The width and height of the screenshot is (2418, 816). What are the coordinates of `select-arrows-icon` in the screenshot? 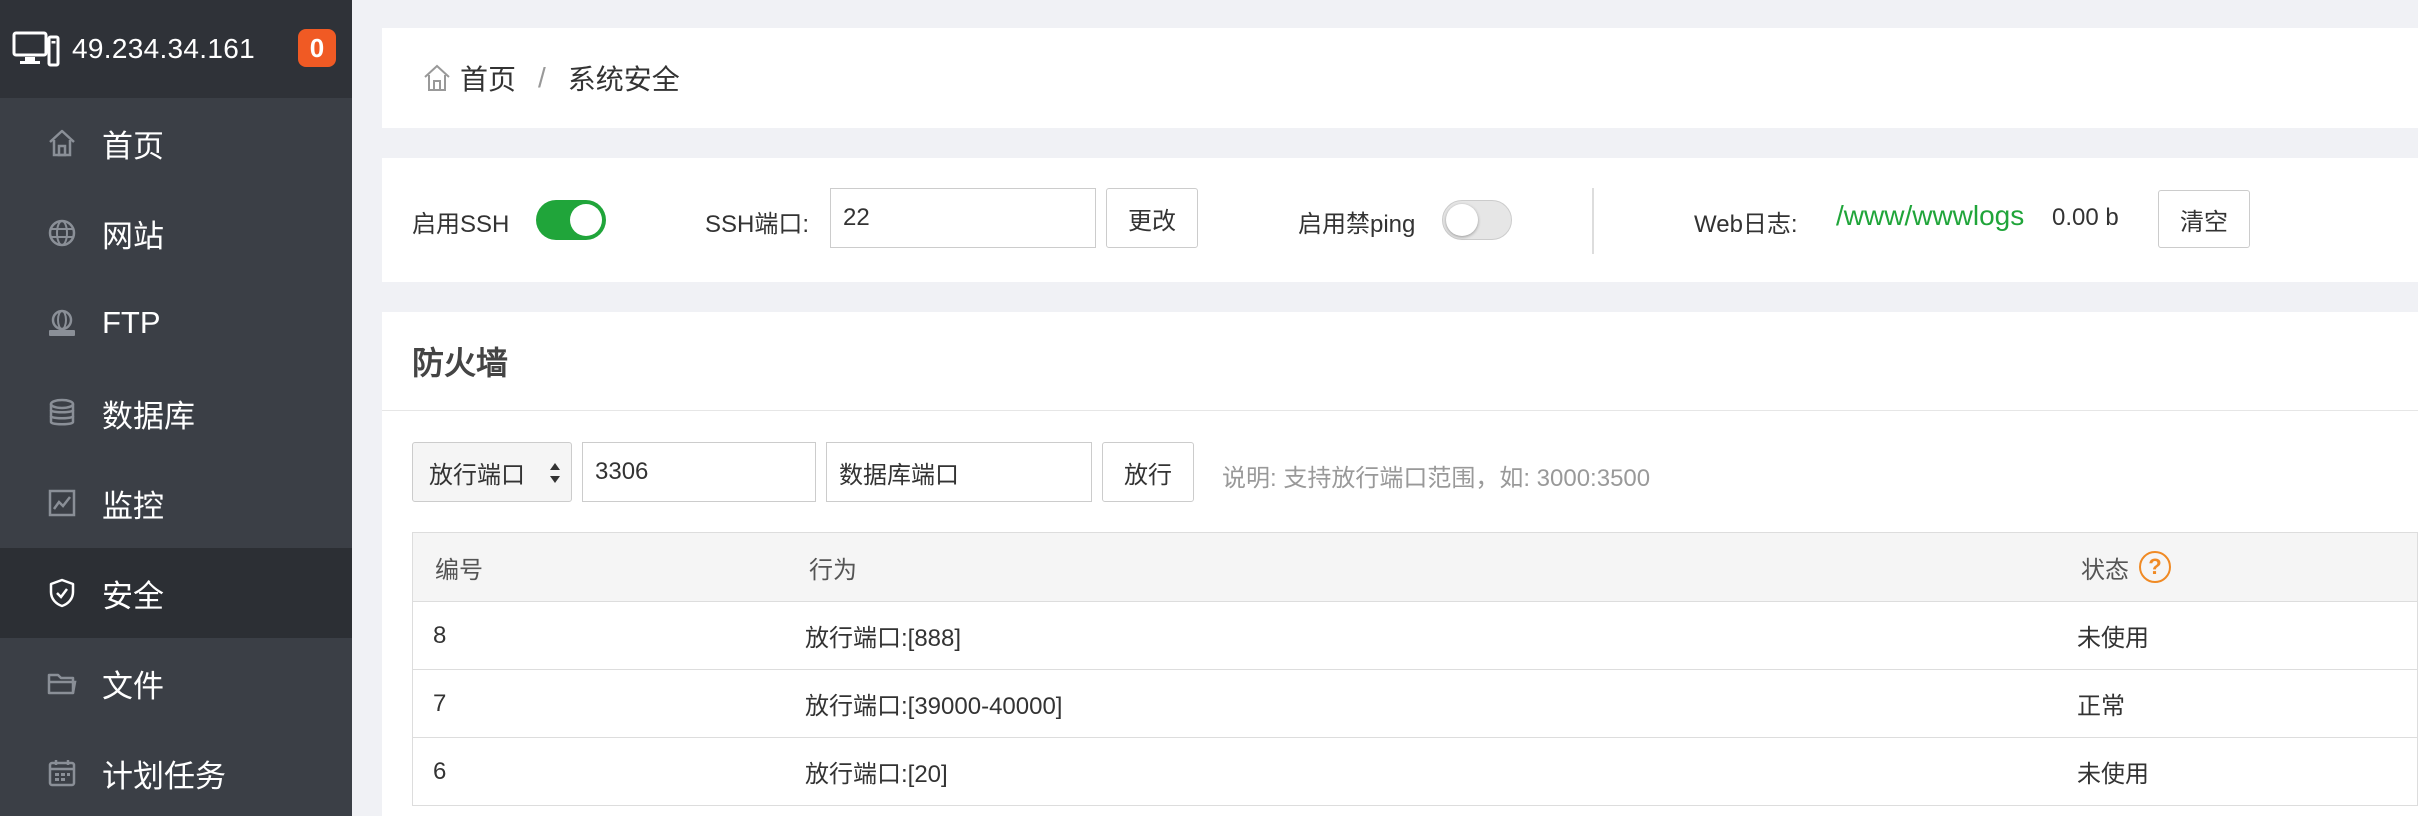 It's located at (555, 473).